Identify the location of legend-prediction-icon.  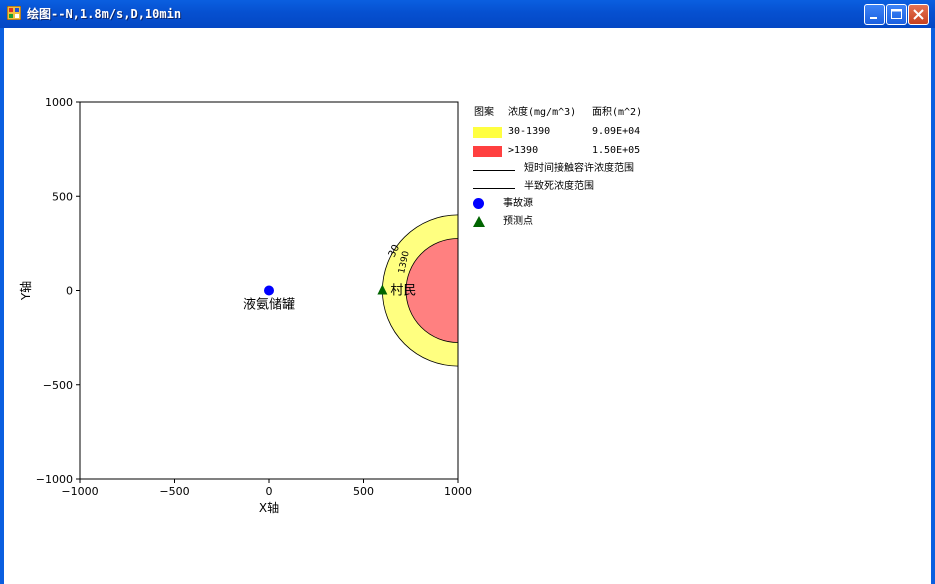
(479, 221).